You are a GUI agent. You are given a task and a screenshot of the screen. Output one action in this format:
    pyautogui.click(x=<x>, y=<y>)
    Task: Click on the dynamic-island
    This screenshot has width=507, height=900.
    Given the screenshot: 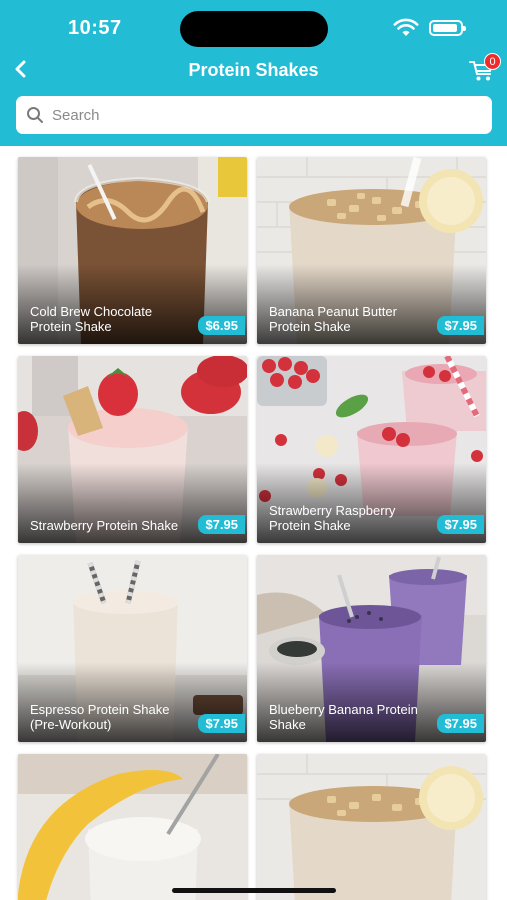 What is the action you would take?
    pyautogui.click(x=254, y=29)
    